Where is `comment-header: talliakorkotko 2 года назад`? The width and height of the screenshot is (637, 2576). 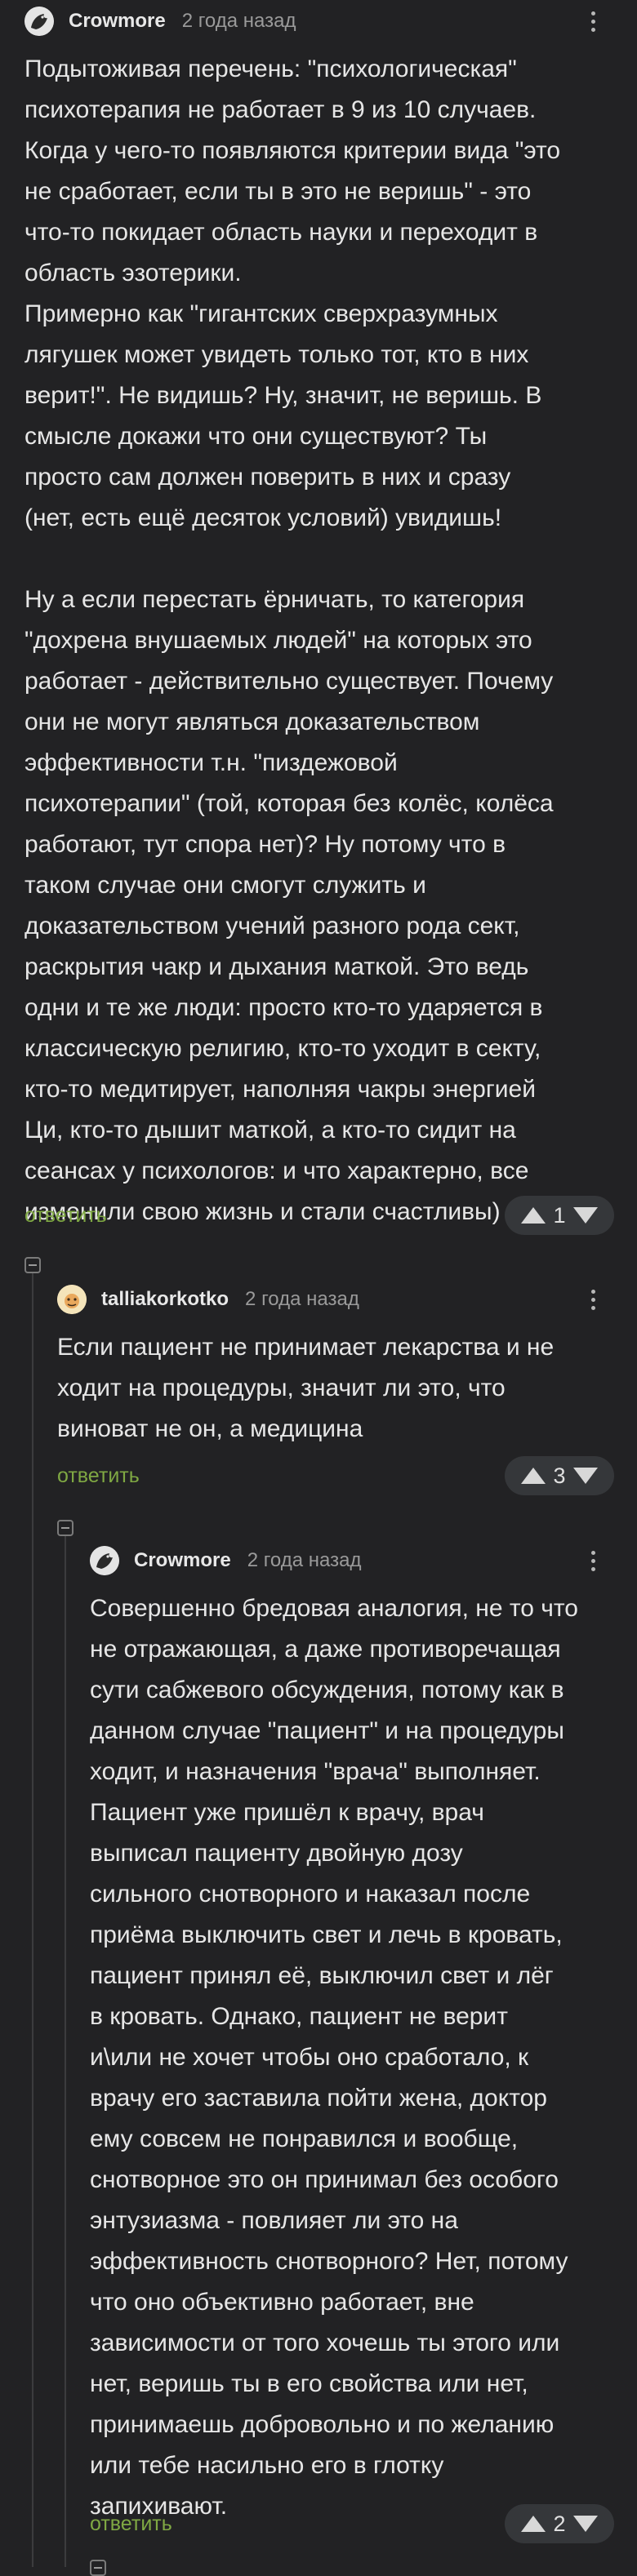
comment-header: talliakorkotko 2 года назад is located at coordinates (208, 1299).